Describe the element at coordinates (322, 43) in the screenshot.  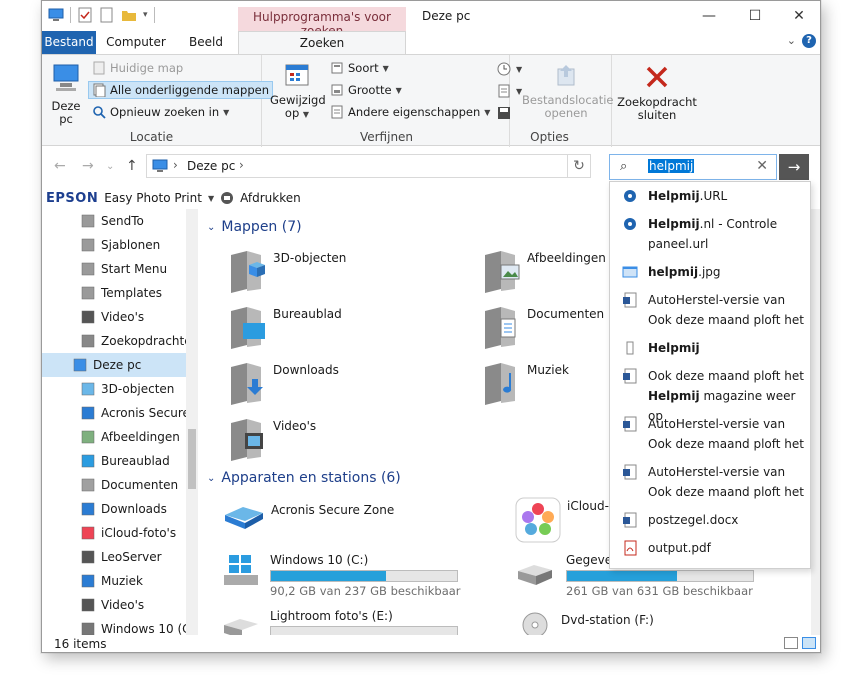
I see `tab-zoeken: Zoeken` at that location.